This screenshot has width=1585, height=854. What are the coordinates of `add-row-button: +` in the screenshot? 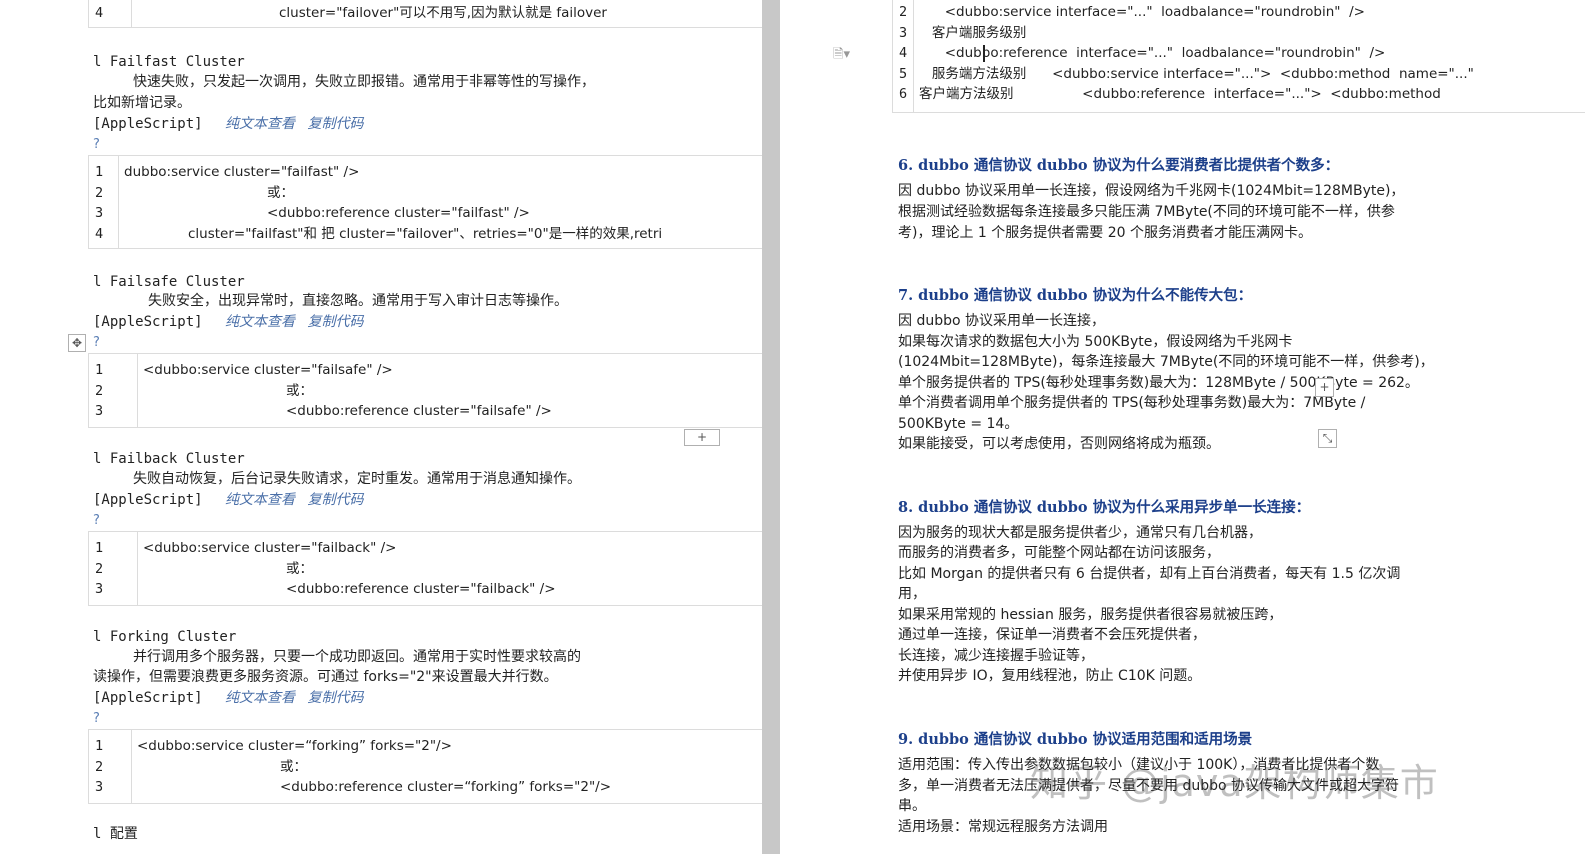 It's located at (702, 437).